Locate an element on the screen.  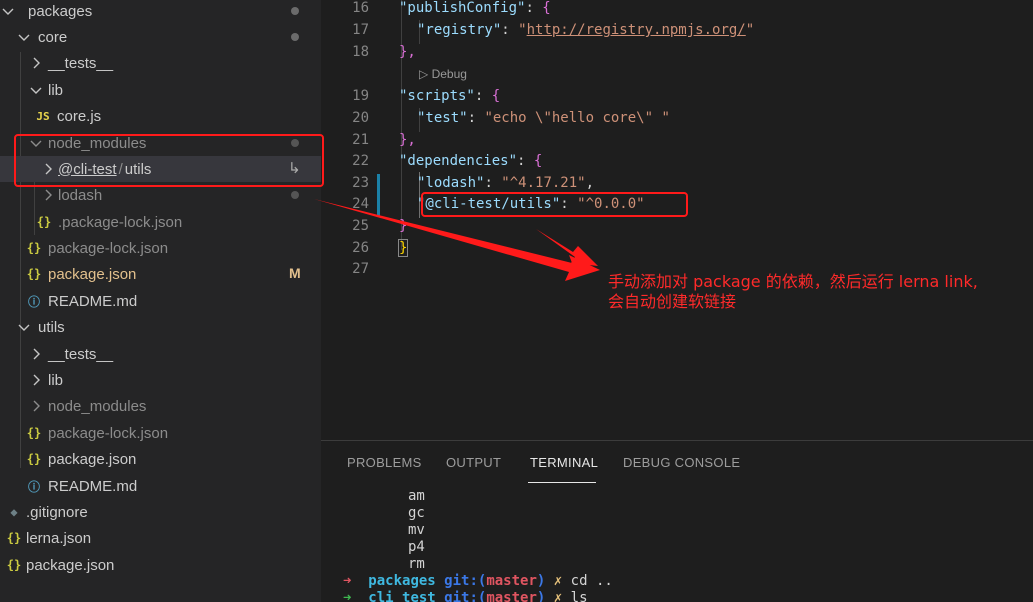
line-number: 24 is located at coordinates (360, 204).